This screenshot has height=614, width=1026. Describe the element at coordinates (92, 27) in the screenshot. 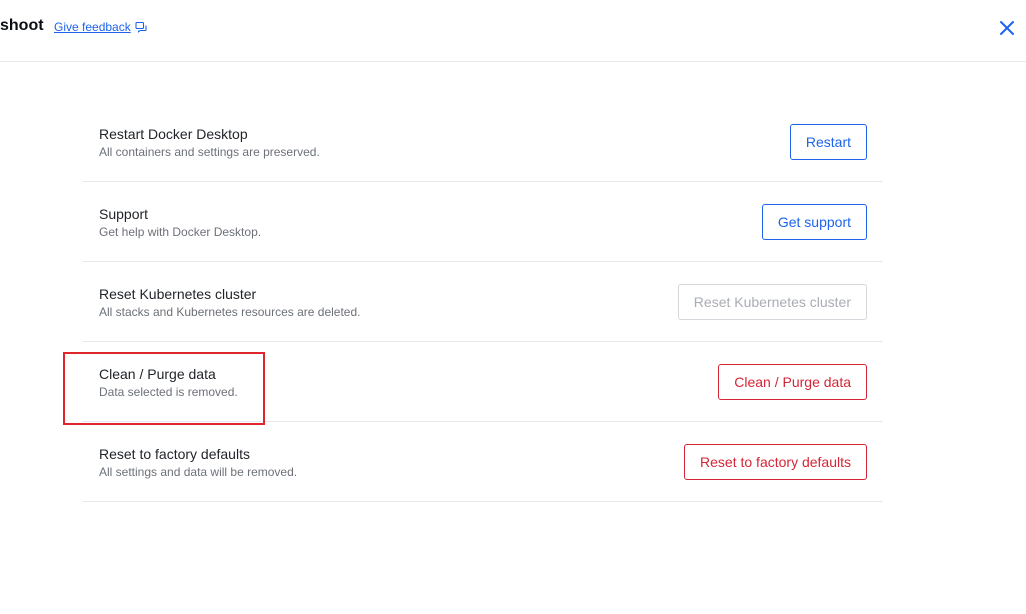

I see `give-feedback-label: Give feedback` at that location.